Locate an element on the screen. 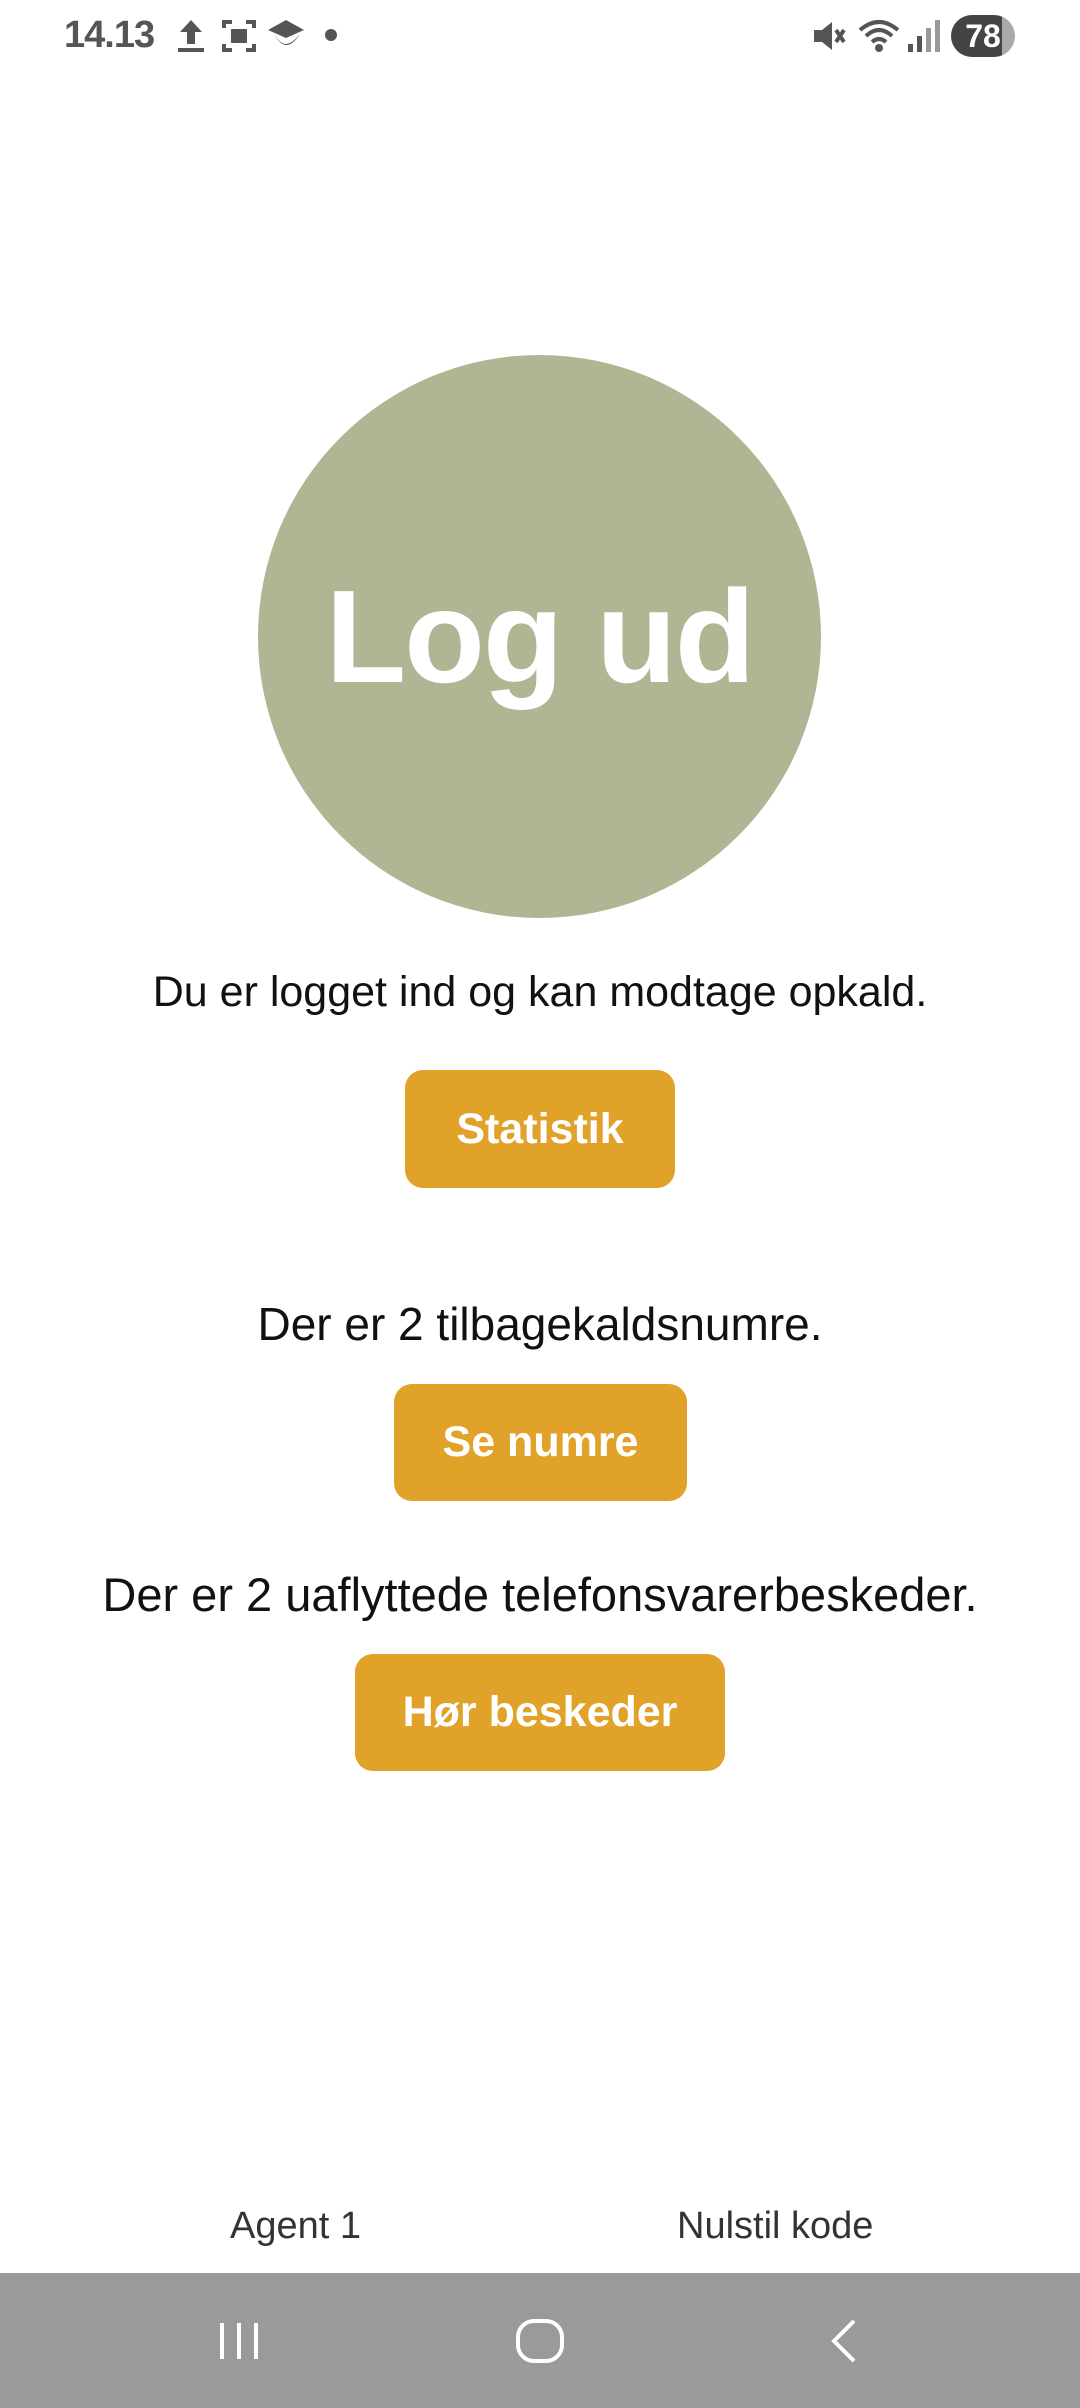 Image resolution: width=1080 pixels, height=2408 pixels. logout-button: Log ud is located at coordinates (539, 636).